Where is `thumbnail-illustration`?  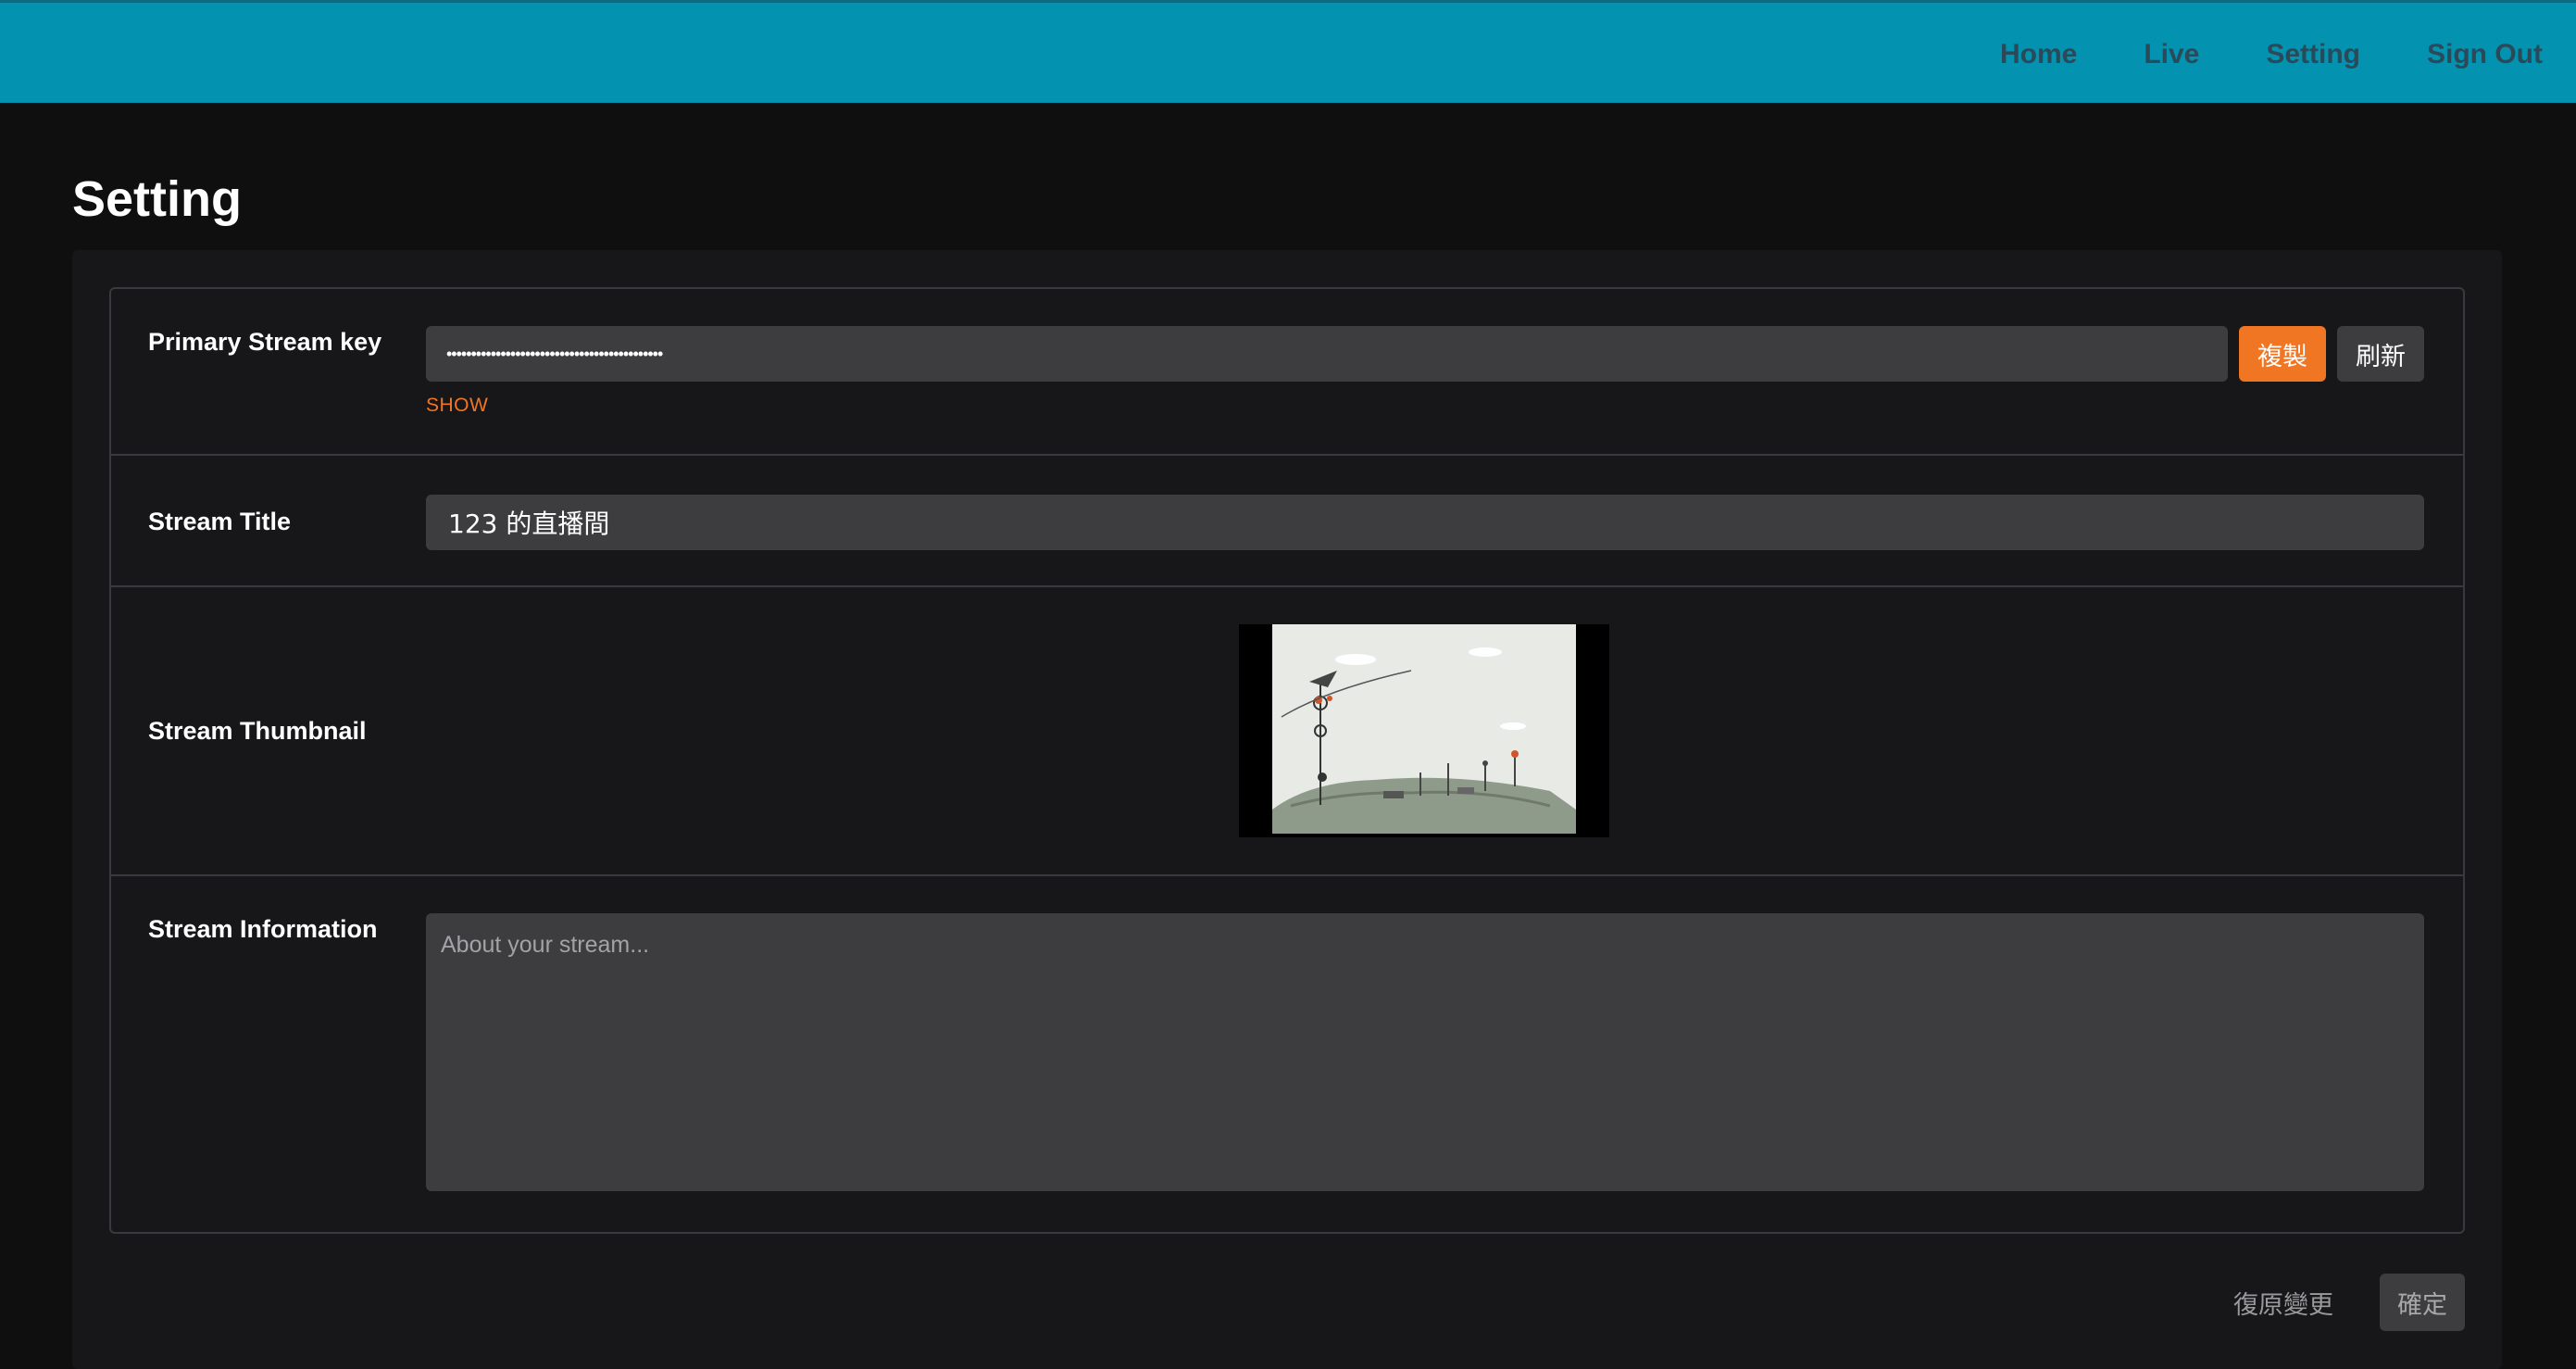
thumbnail-illustration is located at coordinates (1424, 729).